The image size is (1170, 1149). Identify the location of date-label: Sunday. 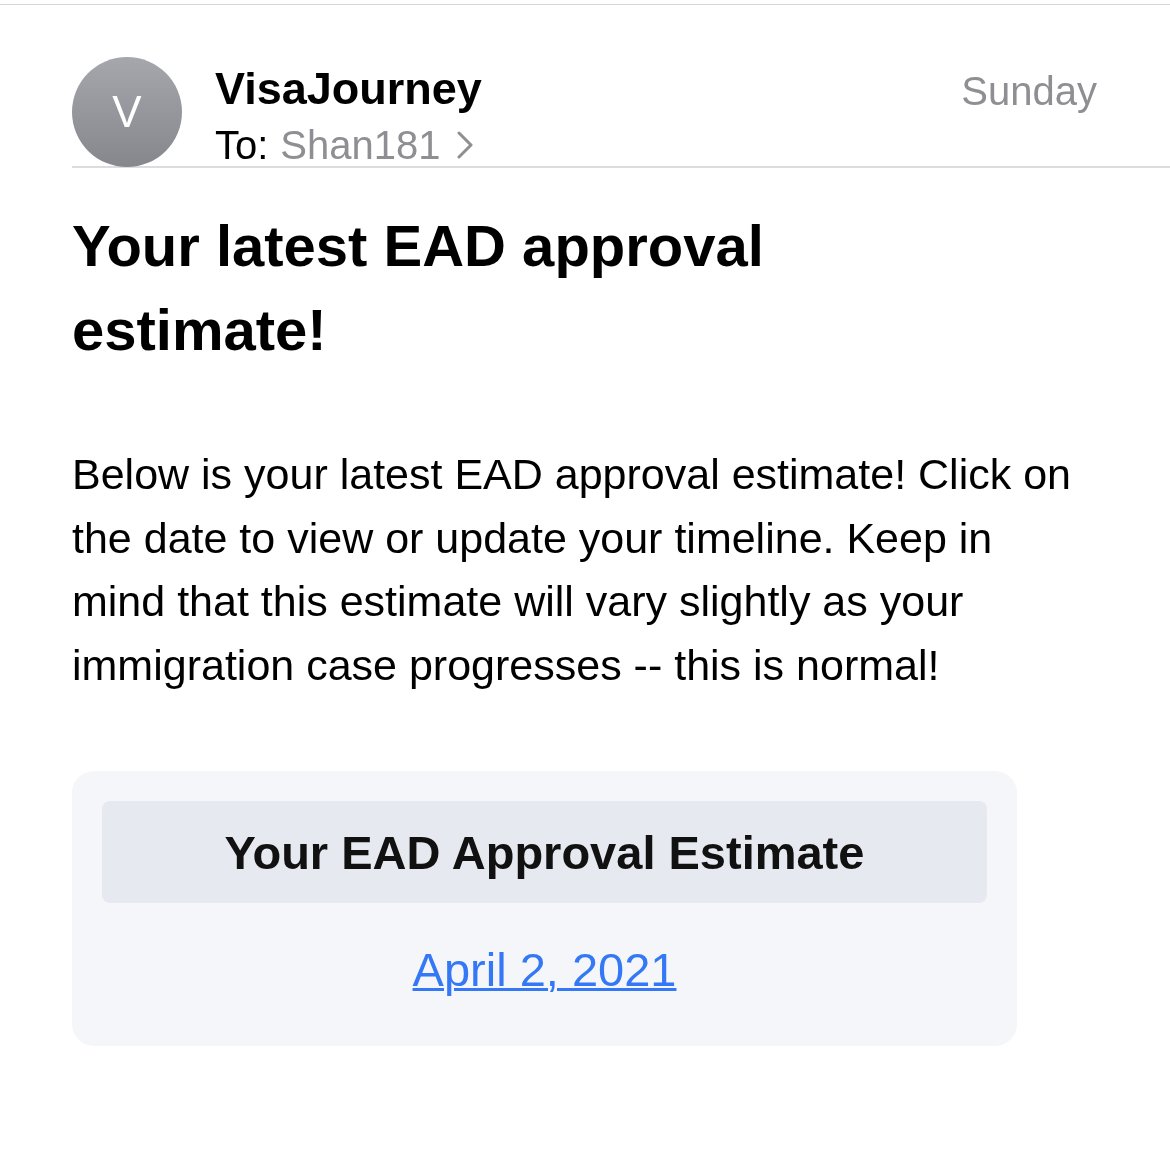
(1029, 91).